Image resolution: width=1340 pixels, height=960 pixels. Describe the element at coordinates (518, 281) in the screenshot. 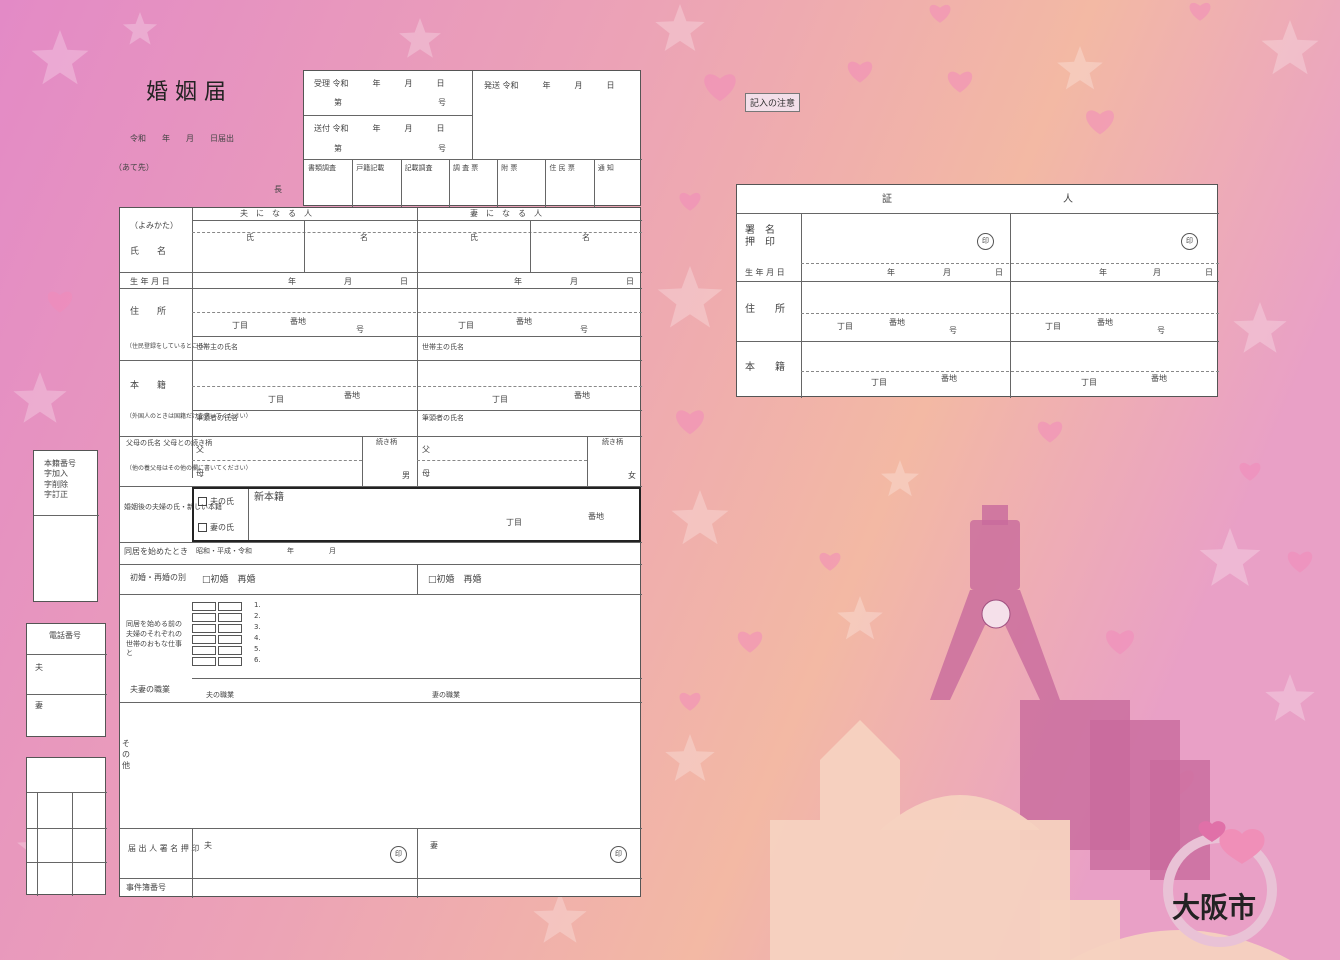

I see `w-year: 年` at that location.